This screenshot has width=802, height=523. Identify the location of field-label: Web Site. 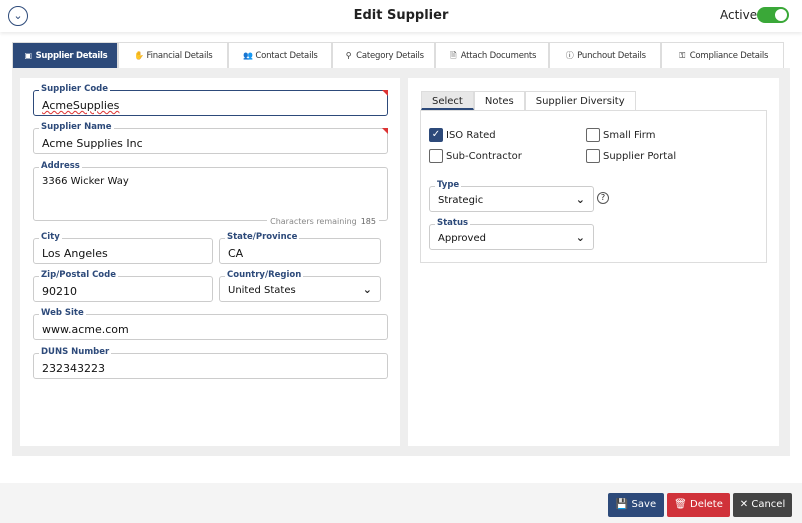
(62, 313).